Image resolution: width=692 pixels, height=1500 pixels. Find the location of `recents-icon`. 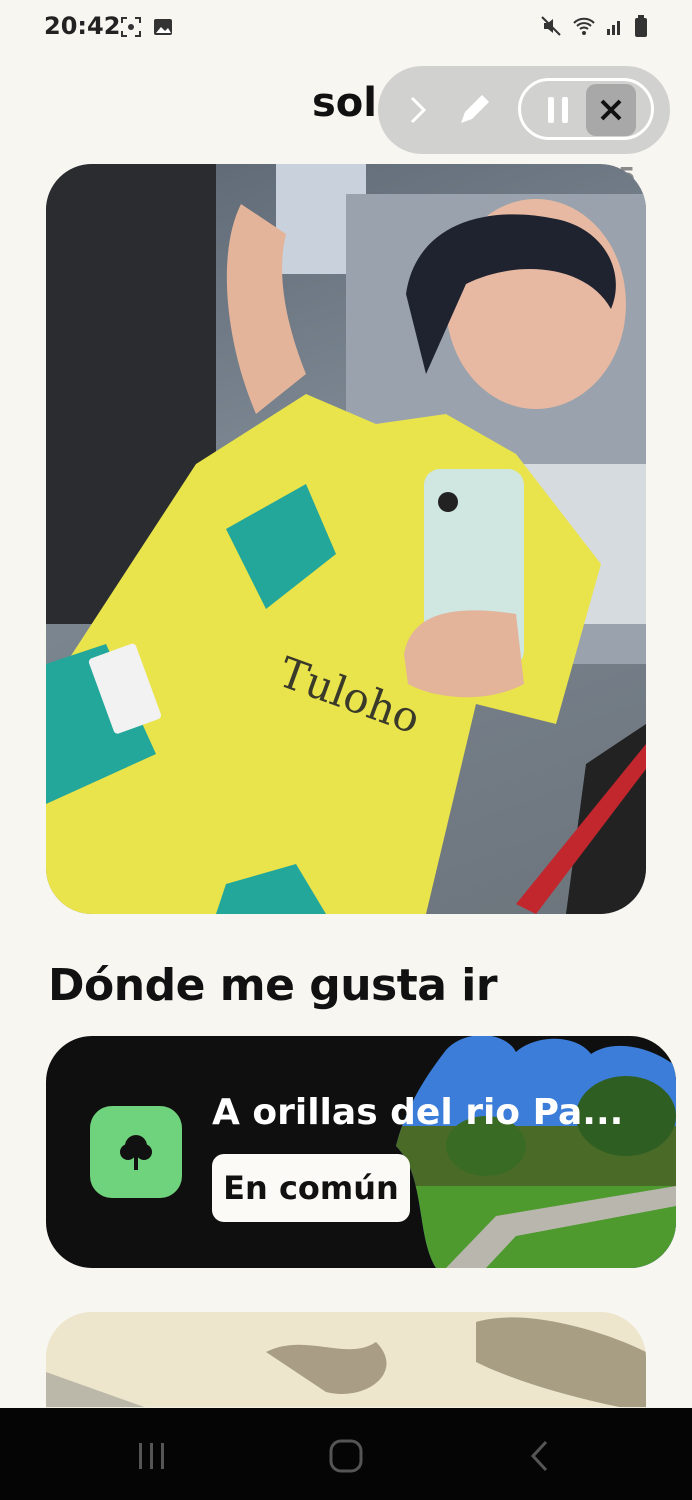

recents-icon is located at coordinates (152, 1456).